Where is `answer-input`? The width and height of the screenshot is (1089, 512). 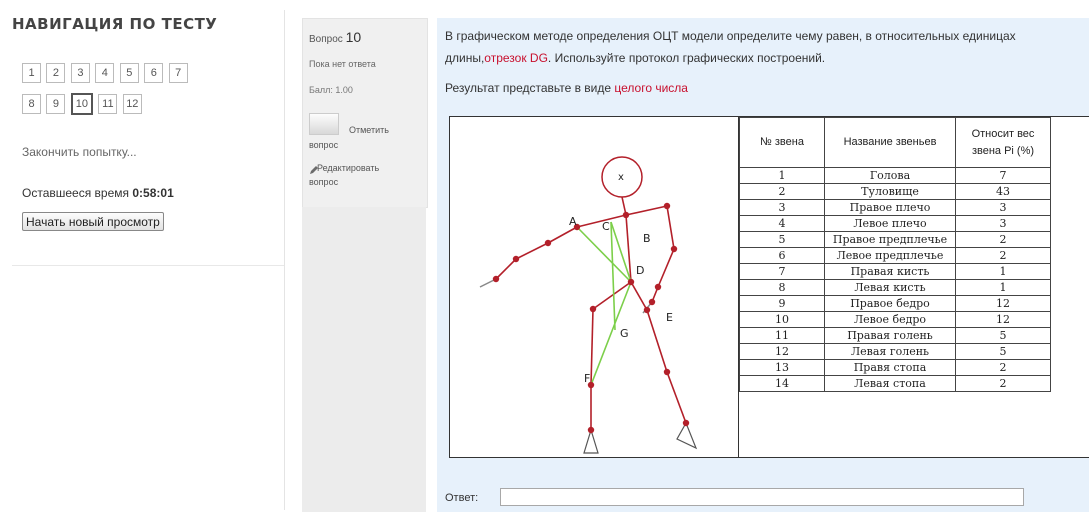 answer-input is located at coordinates (762, 497).